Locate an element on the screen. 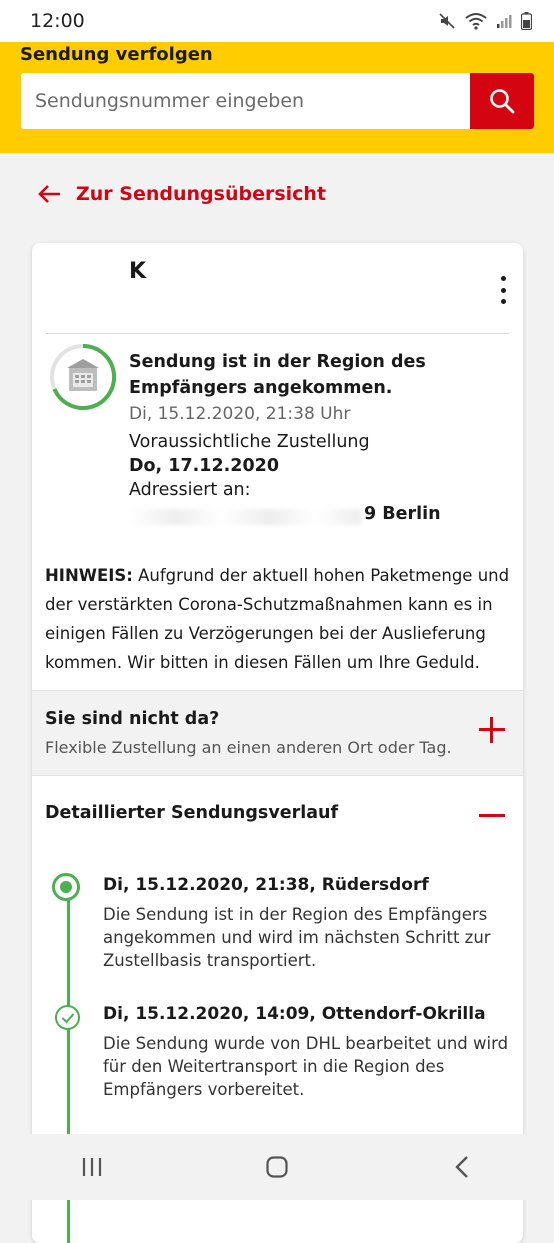  flexible-delivery-title: Sie sind nicht da? is located at coordinates (132, 719).